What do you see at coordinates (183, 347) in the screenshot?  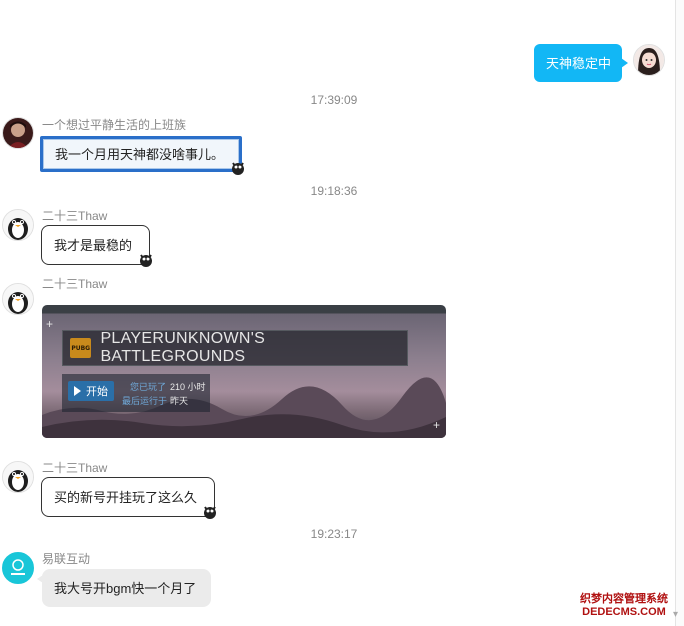 I see `game-title: PLAYERUNKNOWN'S BATTLEGROUNDS` at bounding box center [183, 347].